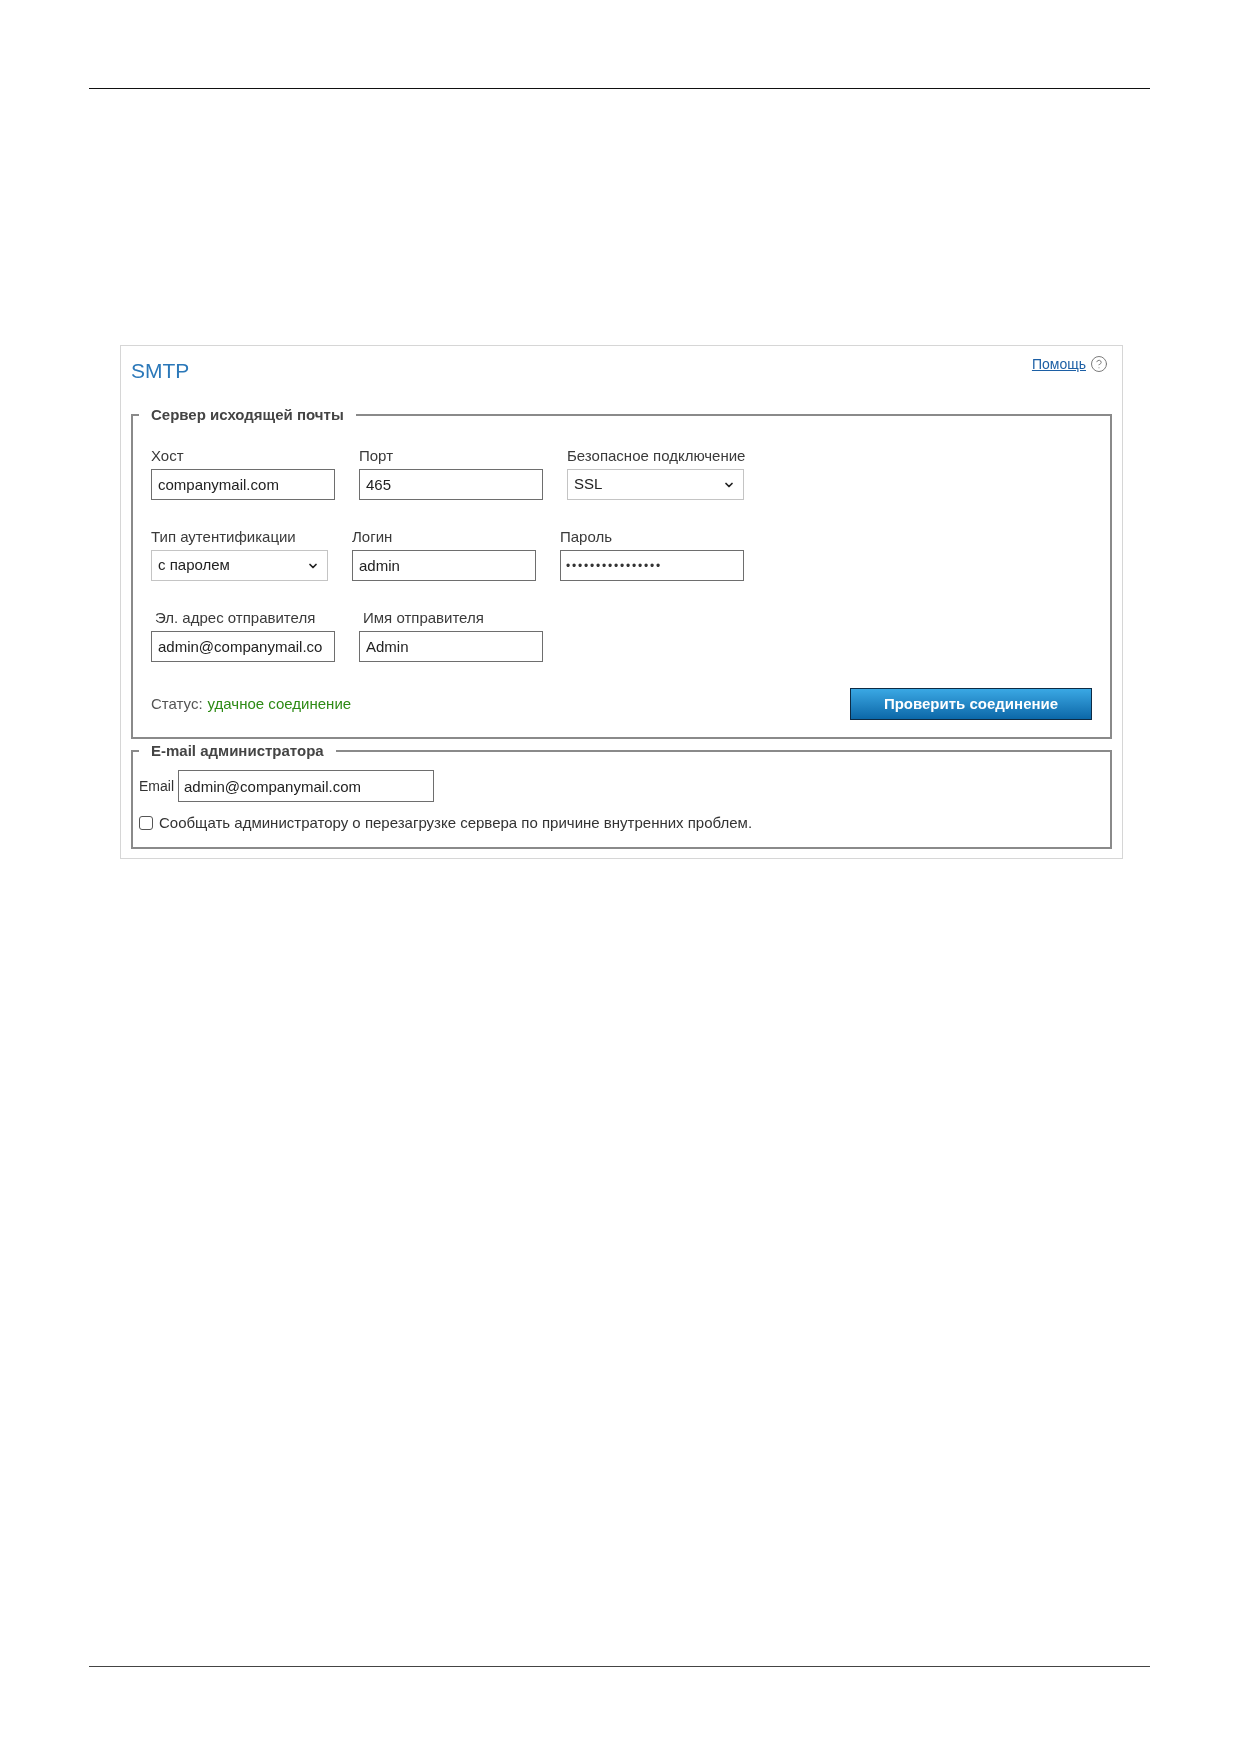 The width and height of the screenshot is (1239, 1754). What do you see at coordinates (1058, 364) in the screenshot?
I see `help-link: Помощь` at bounding box center [1058, 364].